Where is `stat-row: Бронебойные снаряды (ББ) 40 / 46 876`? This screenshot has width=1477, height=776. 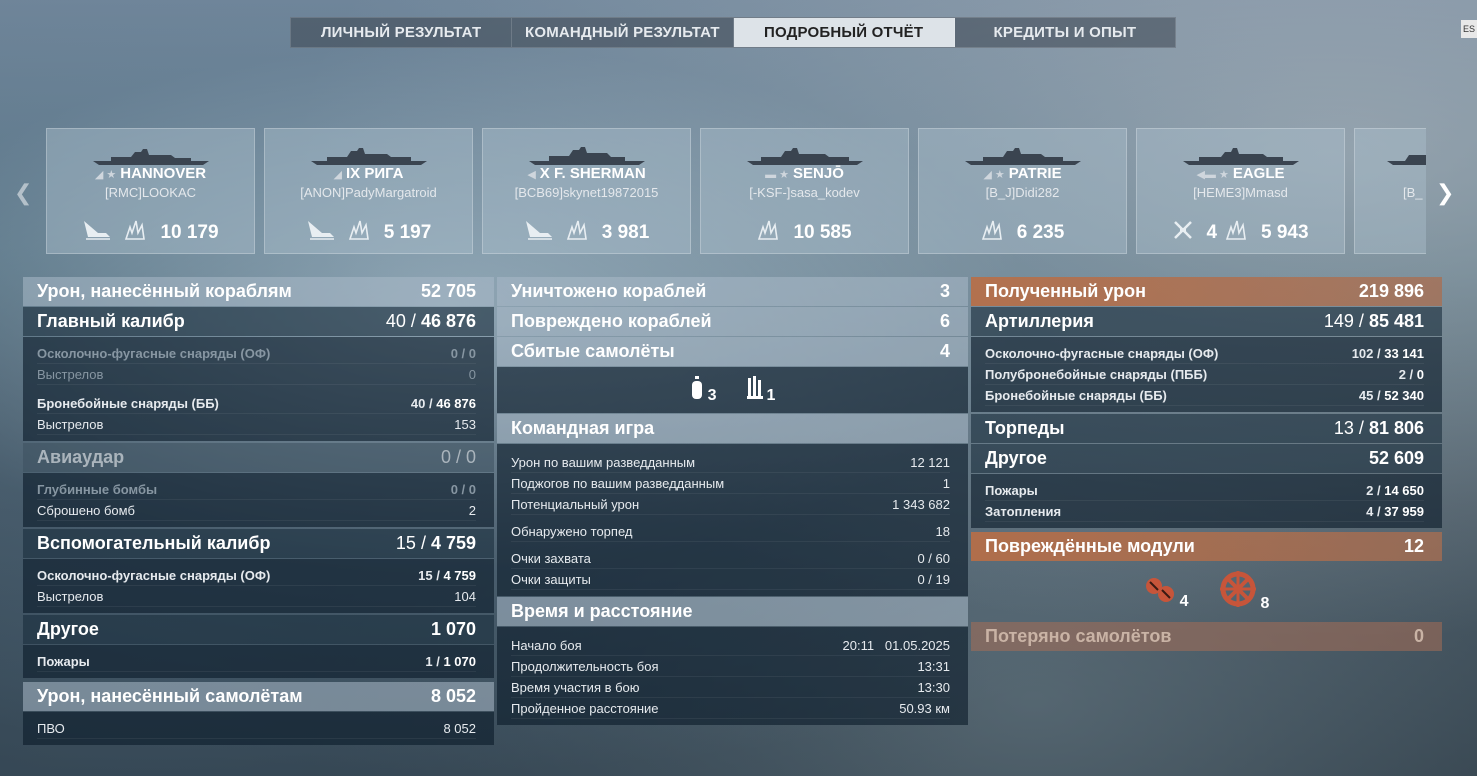 stat-row: Бронебойные снаряды (ББ) 40 / 46 876 is located at coordinates (256, 403).